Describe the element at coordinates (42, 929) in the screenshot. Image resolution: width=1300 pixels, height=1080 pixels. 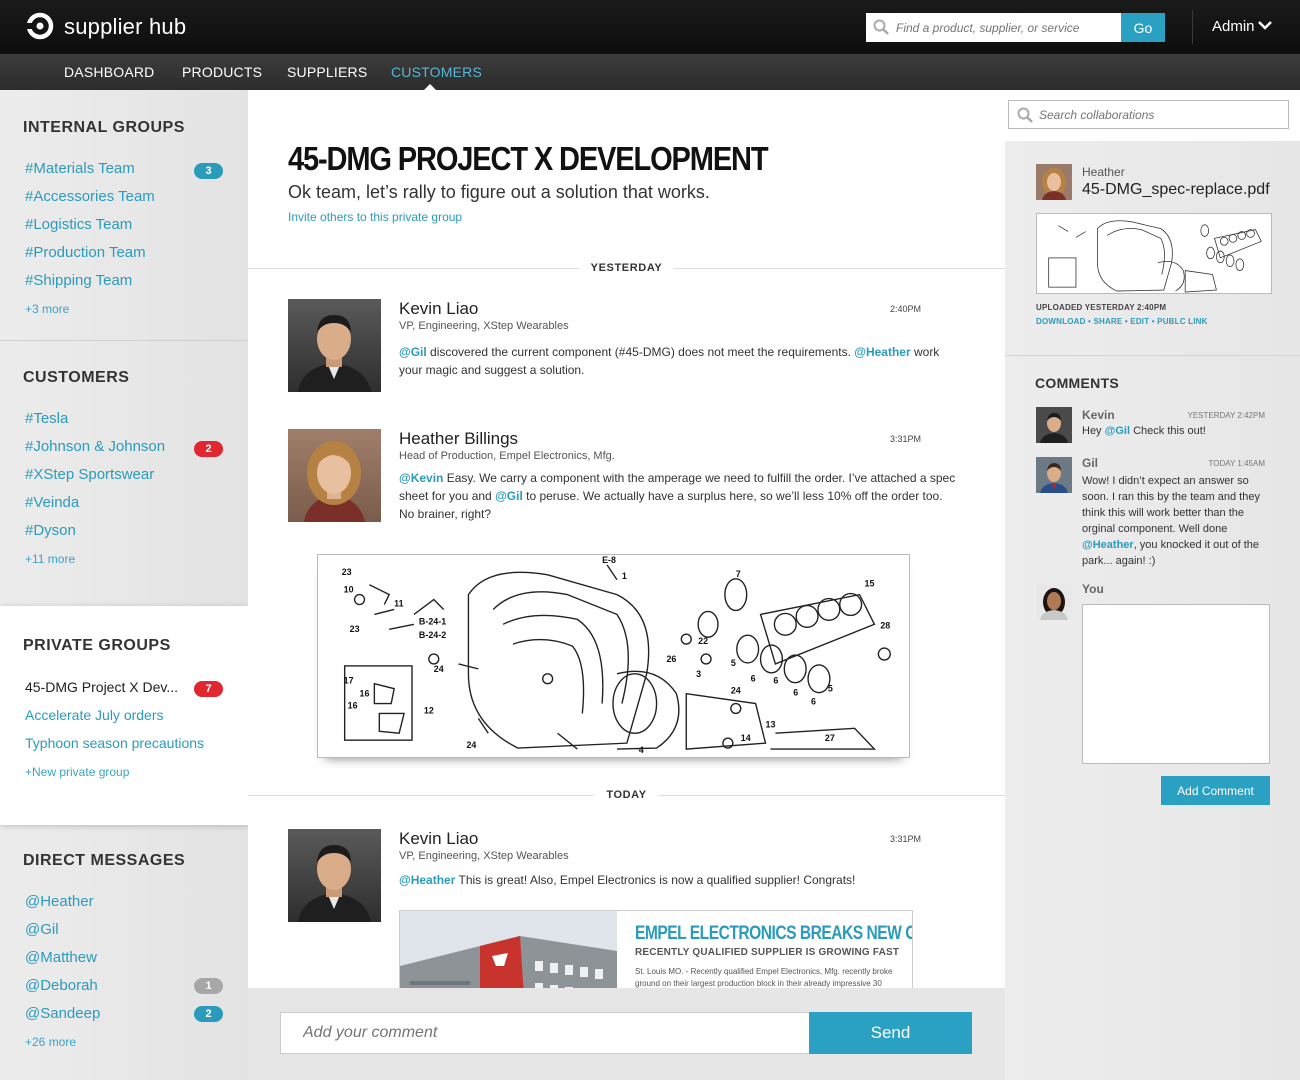
I see `sidebar-item-dm-gil: @Gil` at that location.